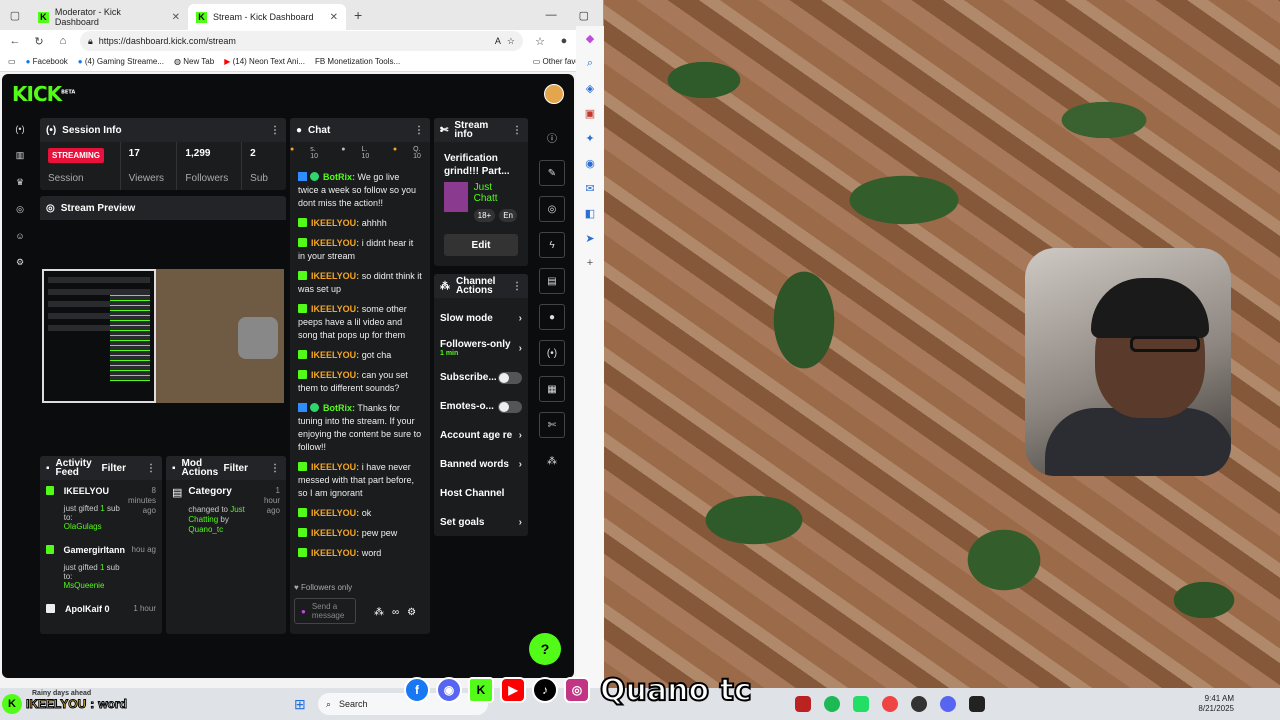  Describe the element at coordinates (919, 704) in the screenshot. I see `obs-icon` at that location.